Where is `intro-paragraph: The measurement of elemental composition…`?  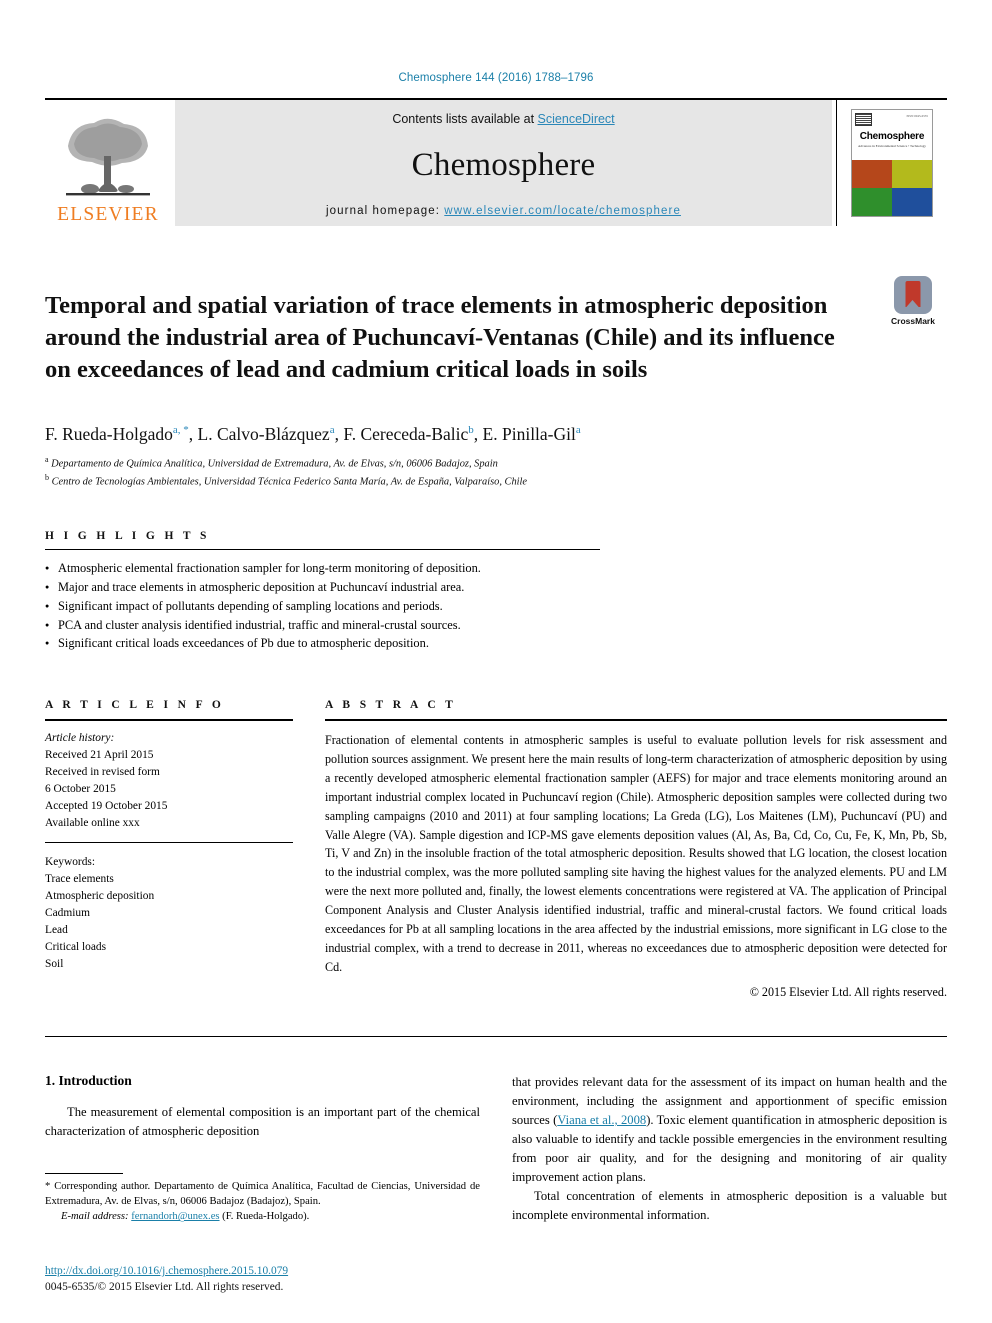
intro-paragraph: The measurement of elemental composition… is located at coordinates (262, 1122).